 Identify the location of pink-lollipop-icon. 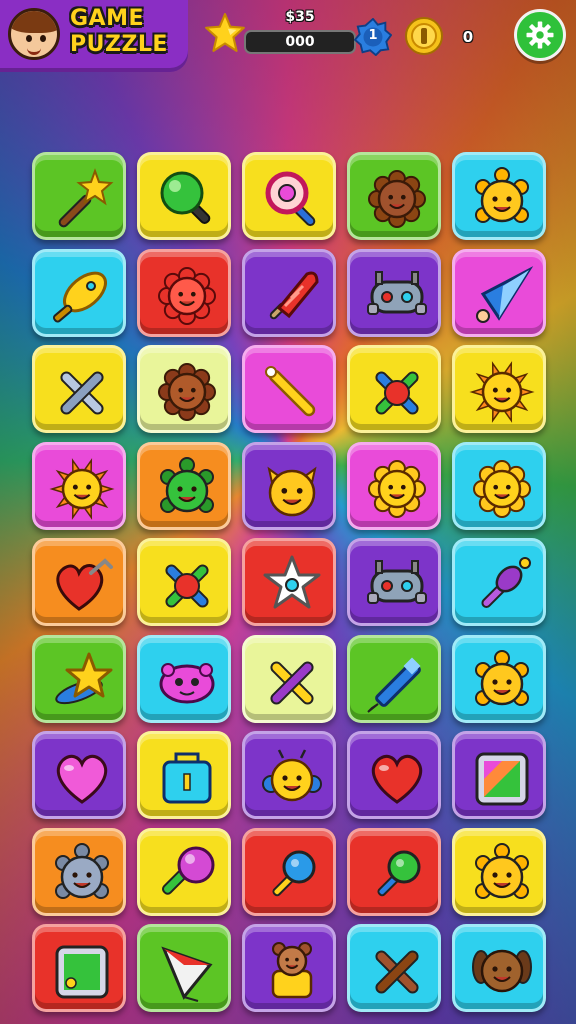
(188, 870).